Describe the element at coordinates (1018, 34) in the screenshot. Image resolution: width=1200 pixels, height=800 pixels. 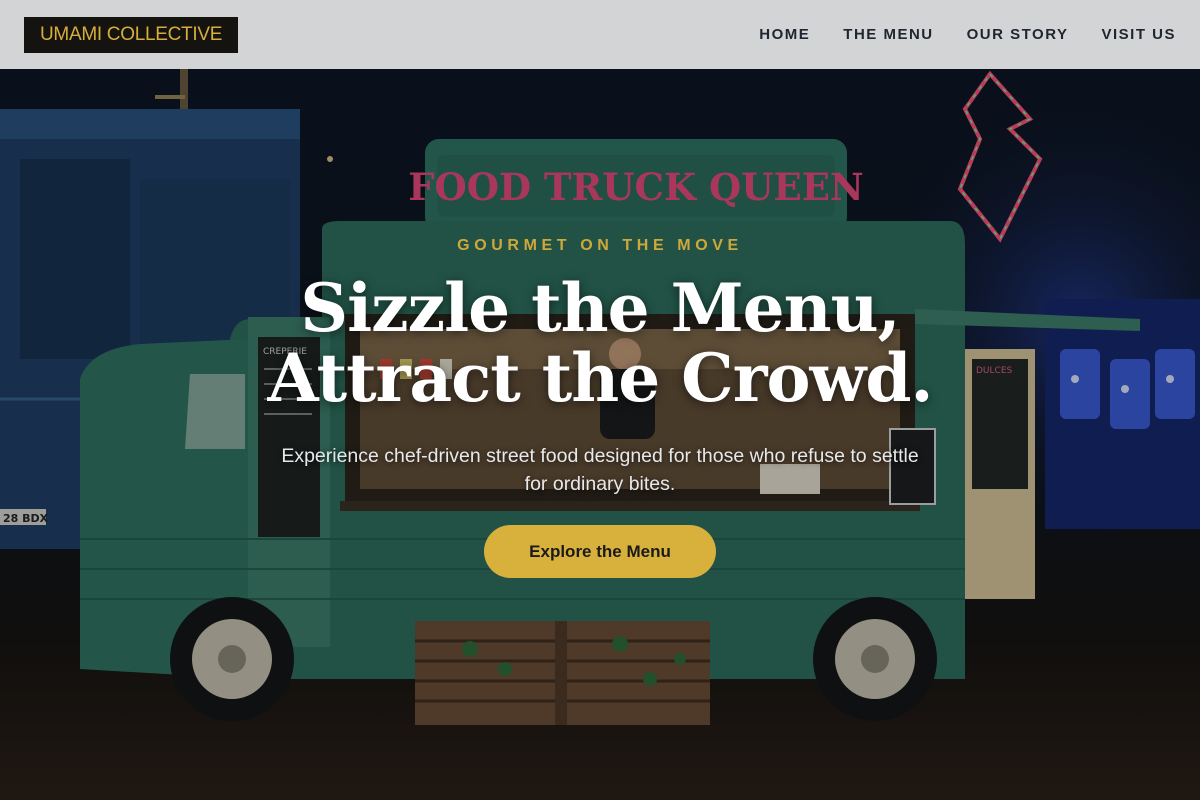
I see `nav-link-our-story: OUR STORY` at that location.